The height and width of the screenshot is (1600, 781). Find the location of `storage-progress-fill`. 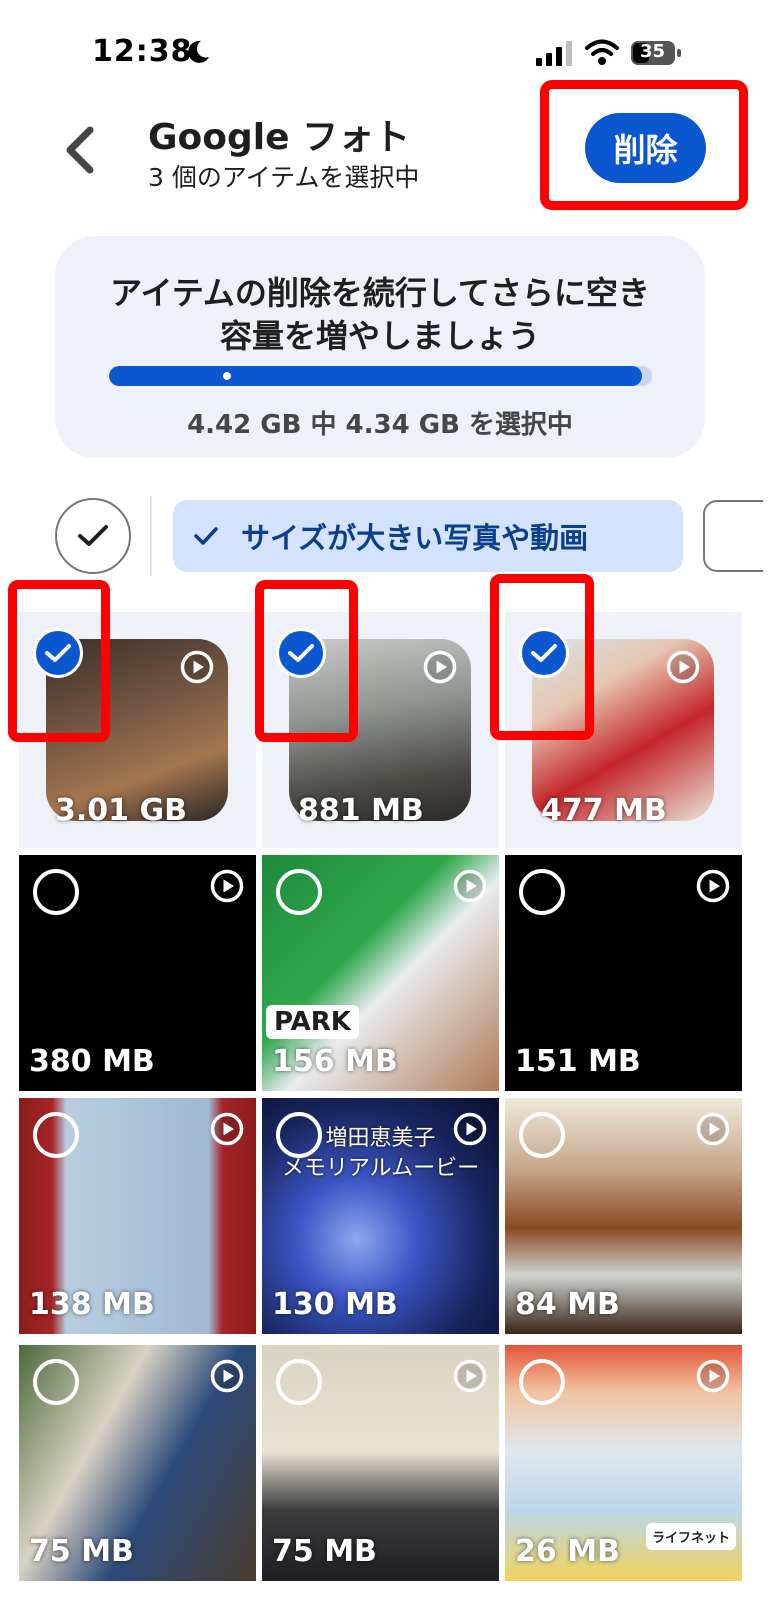

storage-progress-fill is located at coordinates (376, 376).